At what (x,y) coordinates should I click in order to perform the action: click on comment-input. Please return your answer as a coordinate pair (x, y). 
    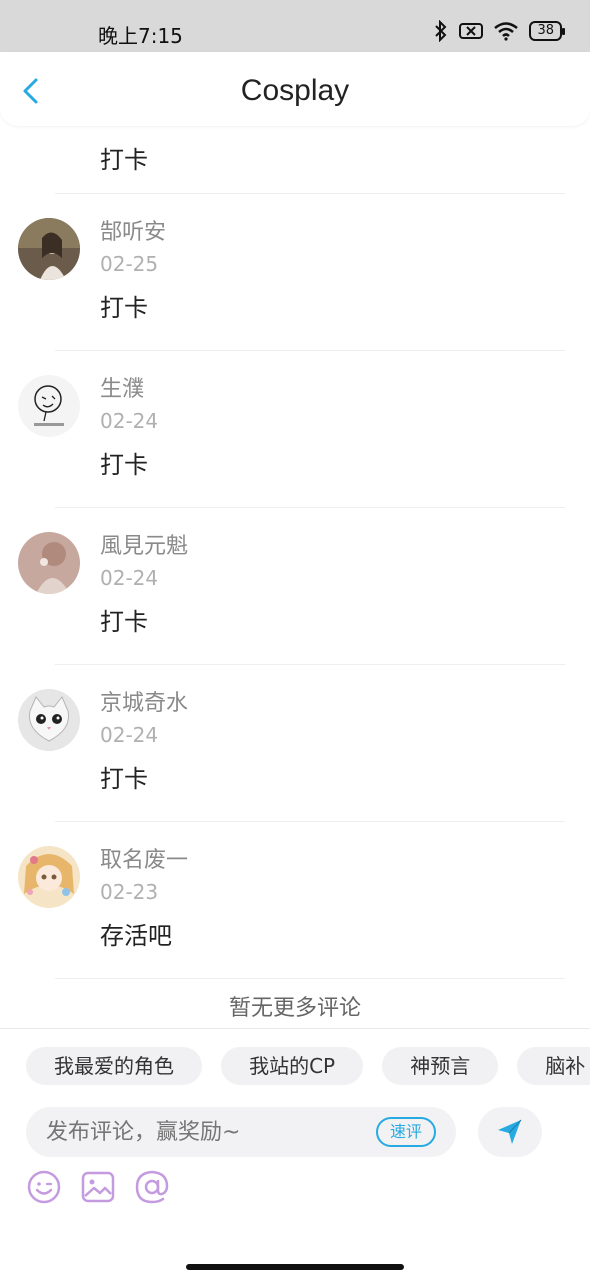
    Looking at the image, I should click on (206, 1132).